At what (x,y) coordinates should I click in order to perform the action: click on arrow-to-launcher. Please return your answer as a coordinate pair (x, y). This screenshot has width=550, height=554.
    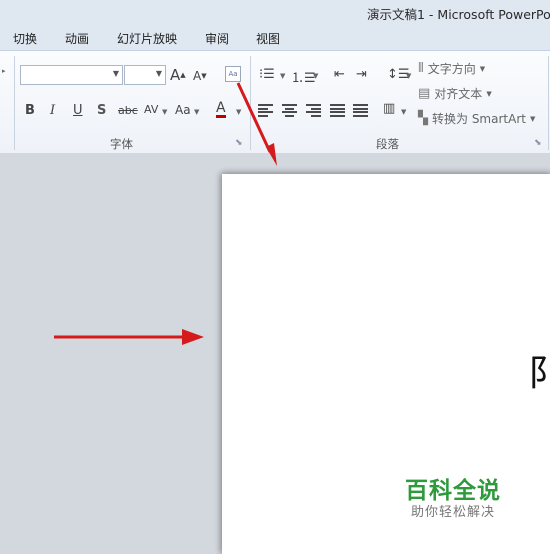
    Looking at the image, I should click on (256, 124).